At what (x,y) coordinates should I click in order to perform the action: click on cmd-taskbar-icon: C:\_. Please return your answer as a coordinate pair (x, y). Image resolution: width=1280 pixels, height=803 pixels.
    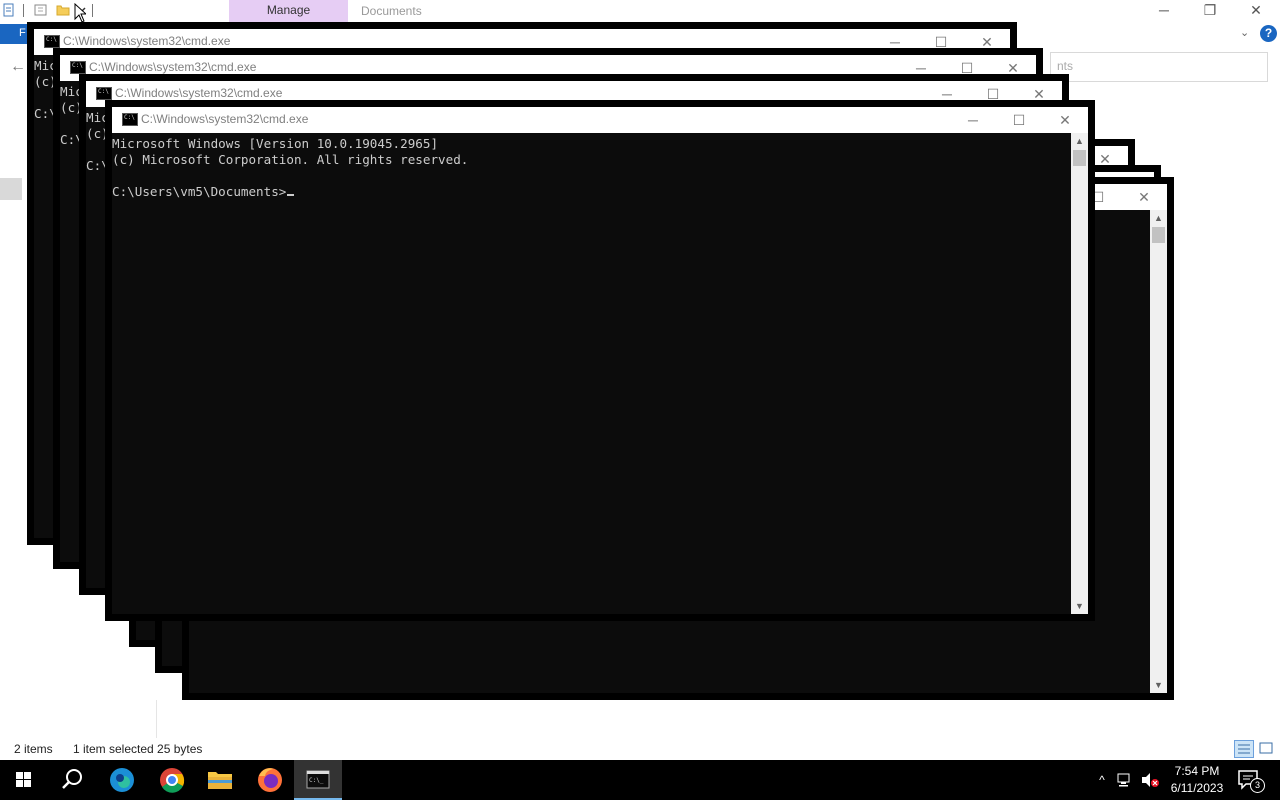
    Looking at the image, I should click on (318, 780).